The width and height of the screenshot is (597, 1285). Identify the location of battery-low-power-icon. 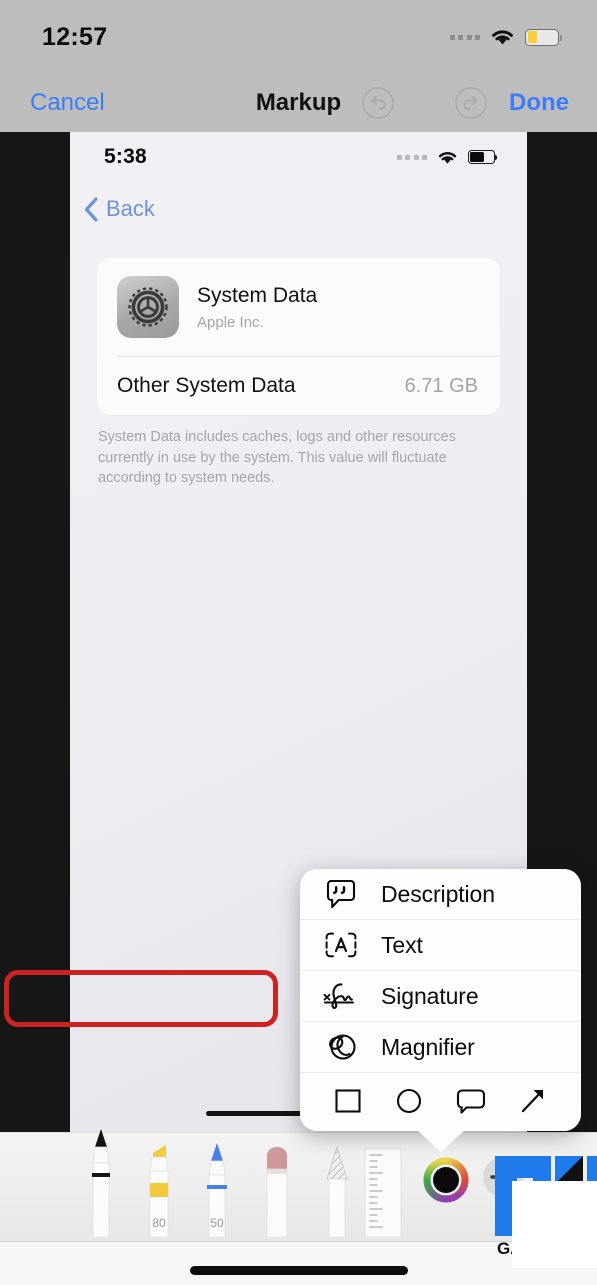
(544, 37).